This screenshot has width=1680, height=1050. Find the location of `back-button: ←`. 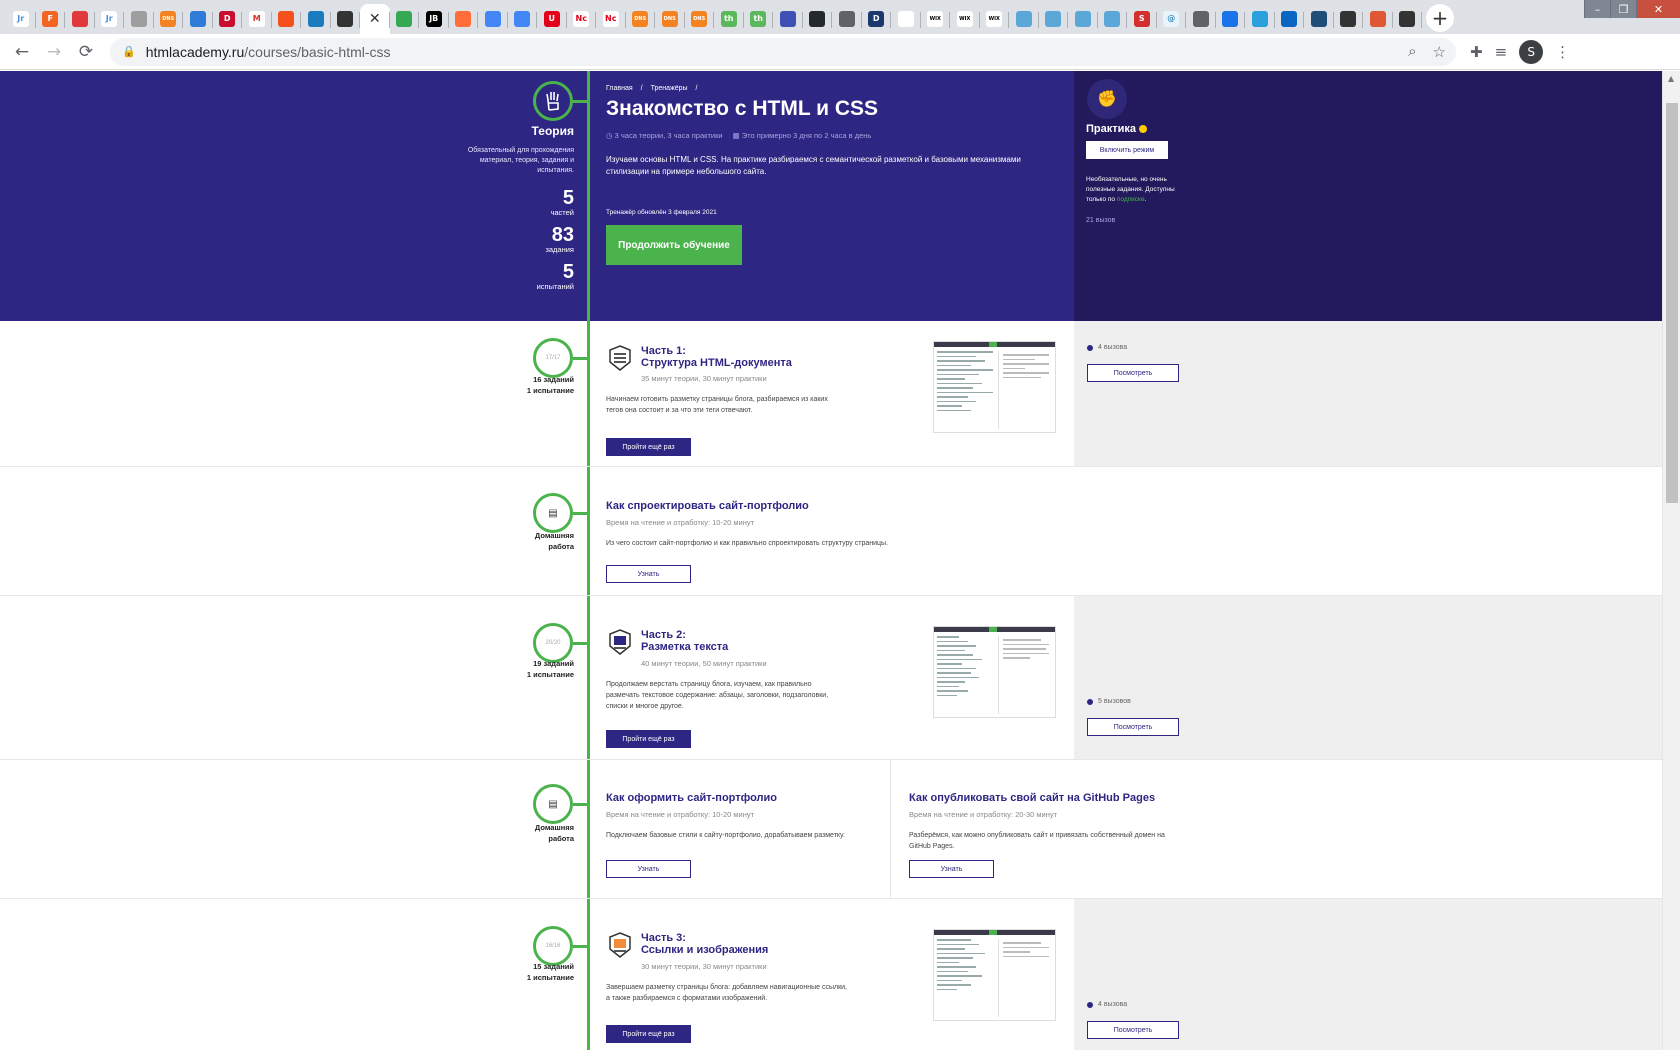

back-button: ← is located at coordinates (22, 52).